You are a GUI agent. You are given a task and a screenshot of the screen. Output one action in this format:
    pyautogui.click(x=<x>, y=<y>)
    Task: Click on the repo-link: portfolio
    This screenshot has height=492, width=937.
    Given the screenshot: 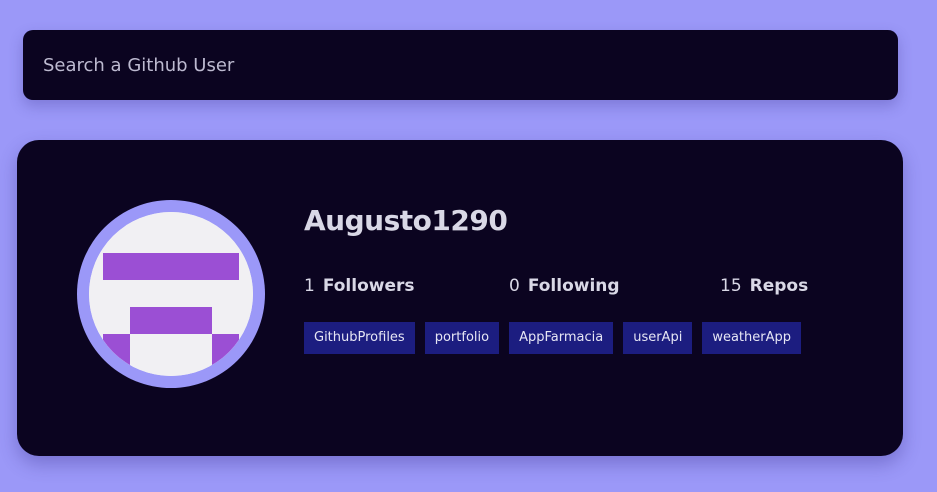 What is the action you would take?
    pyautogui.click(x=462, y=338)
    